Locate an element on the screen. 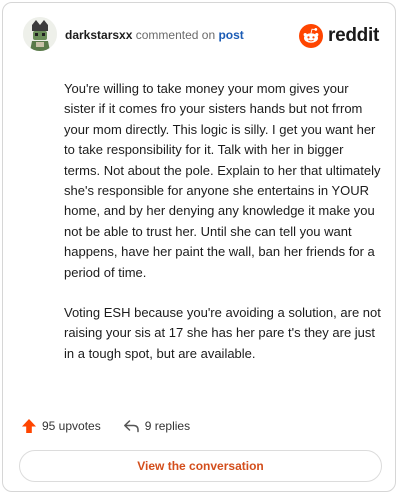 Image resolution: width=400 pixels, height=496 pixels. upvotes-count: 95 upvotes is located at coordinates (71, 426).